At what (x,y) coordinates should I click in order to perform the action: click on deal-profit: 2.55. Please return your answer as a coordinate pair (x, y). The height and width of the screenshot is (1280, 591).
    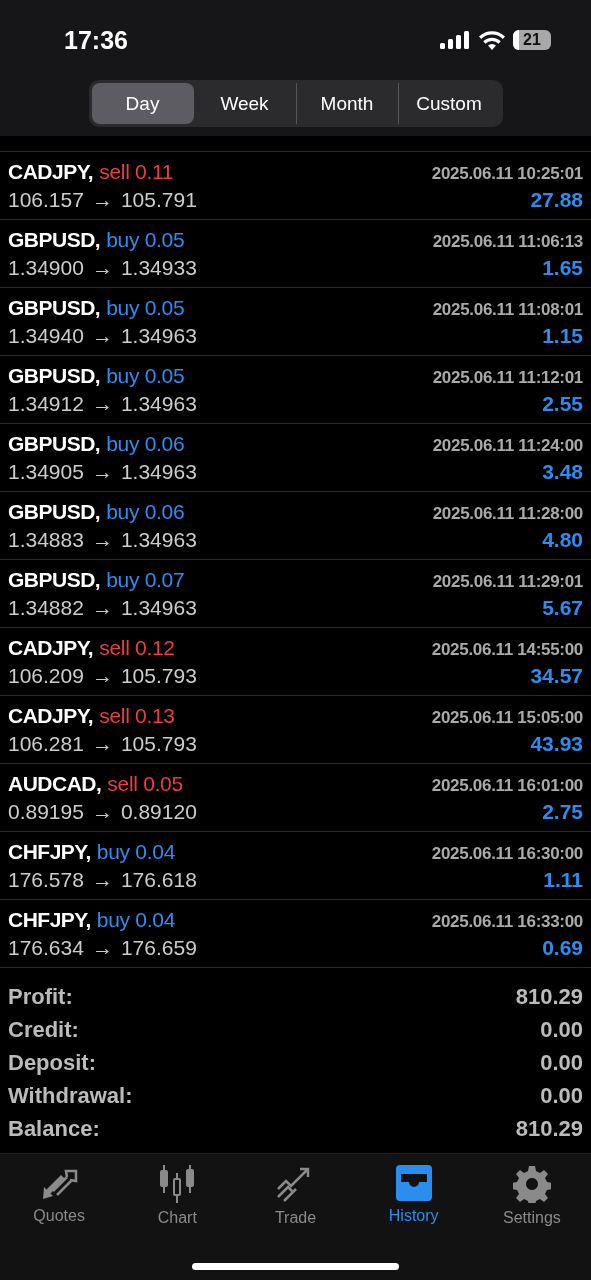
    Looking at the image, I should click on (562, 403).